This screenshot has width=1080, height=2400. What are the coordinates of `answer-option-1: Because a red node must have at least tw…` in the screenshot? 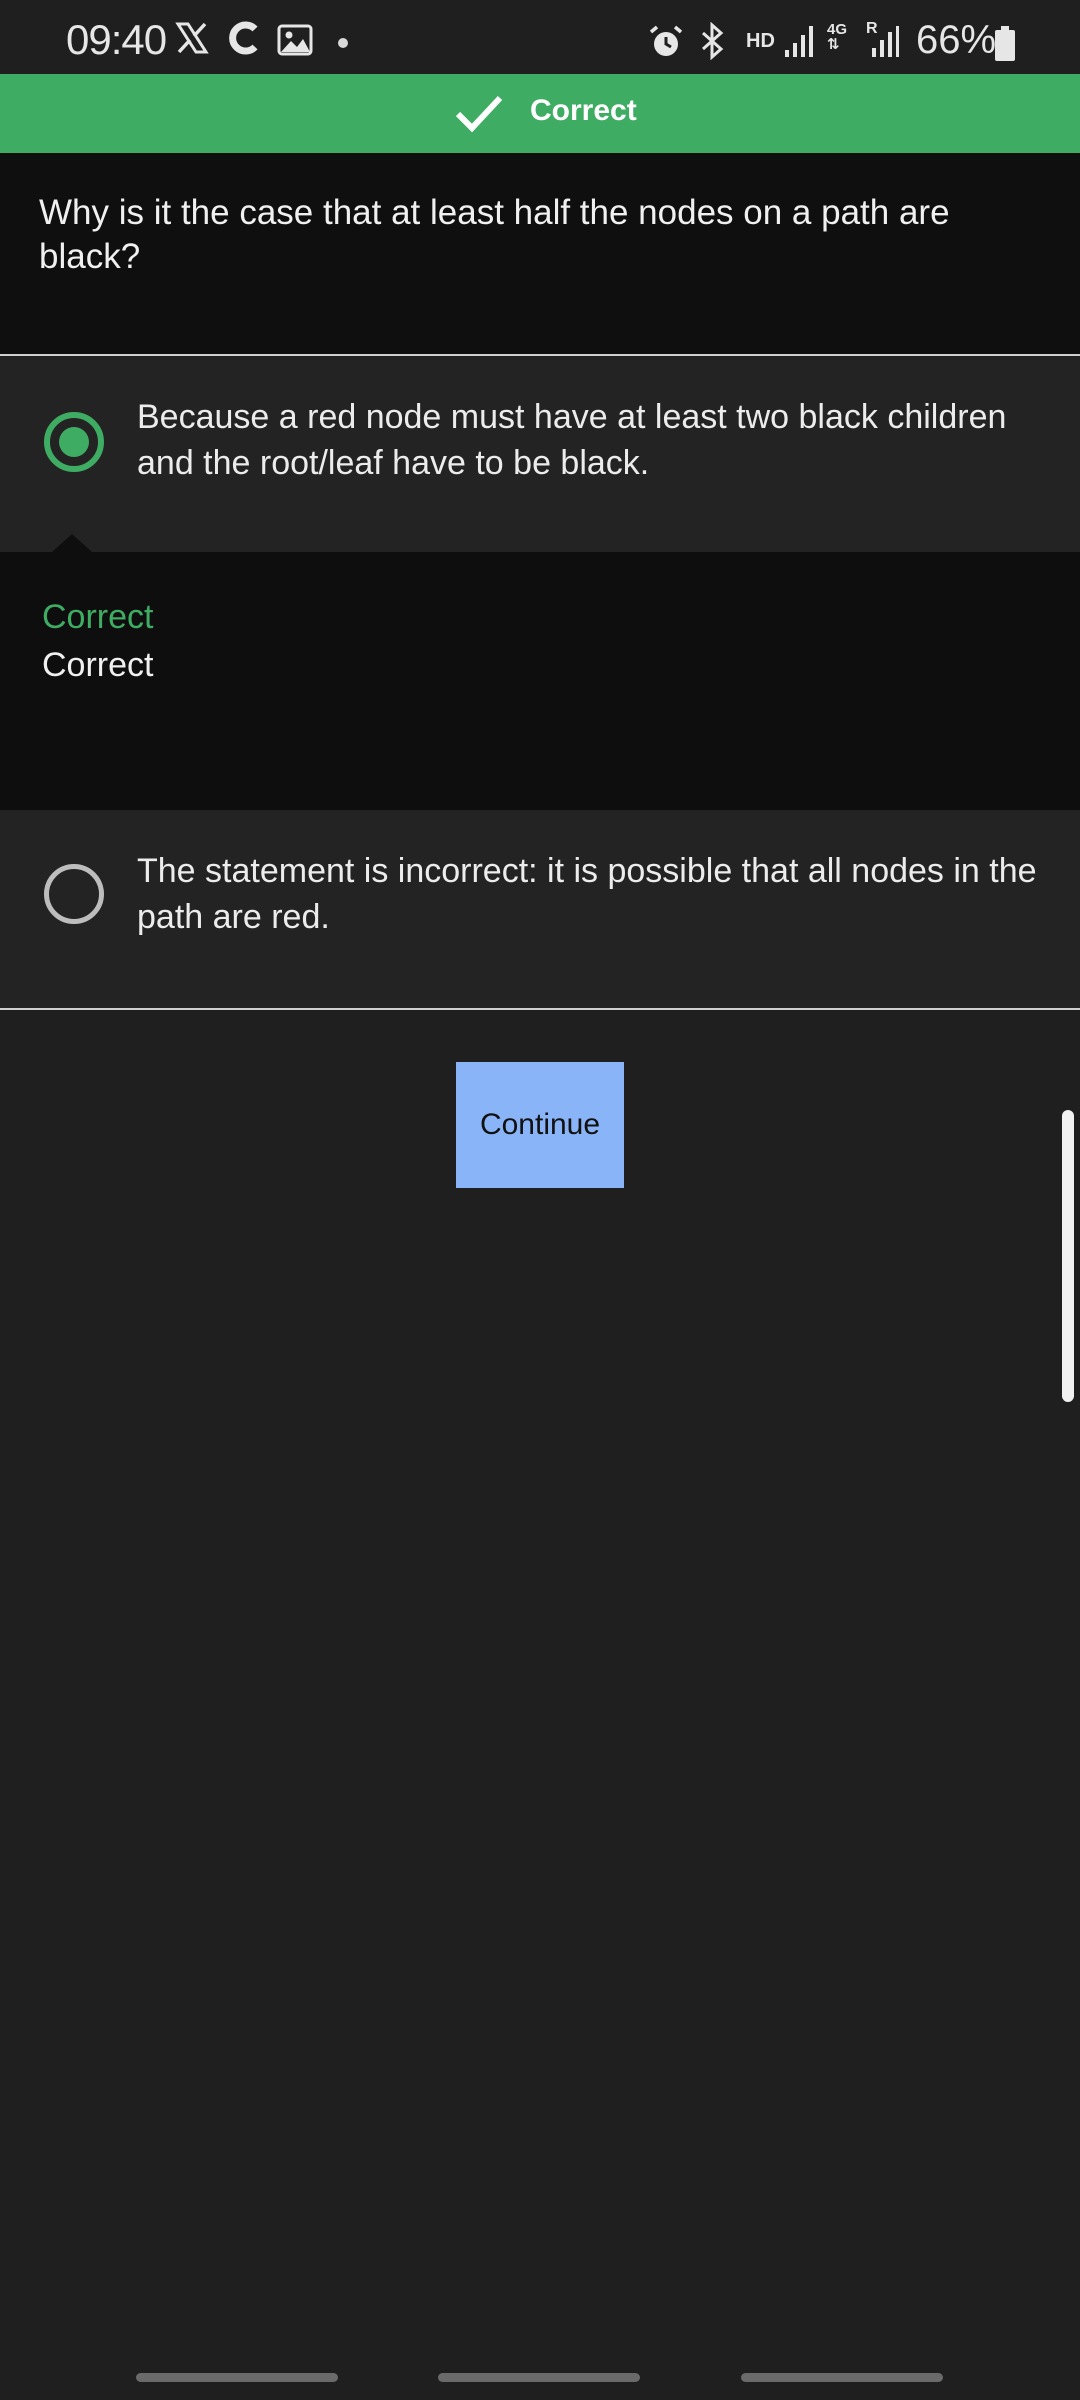 It's located at (540, 454).